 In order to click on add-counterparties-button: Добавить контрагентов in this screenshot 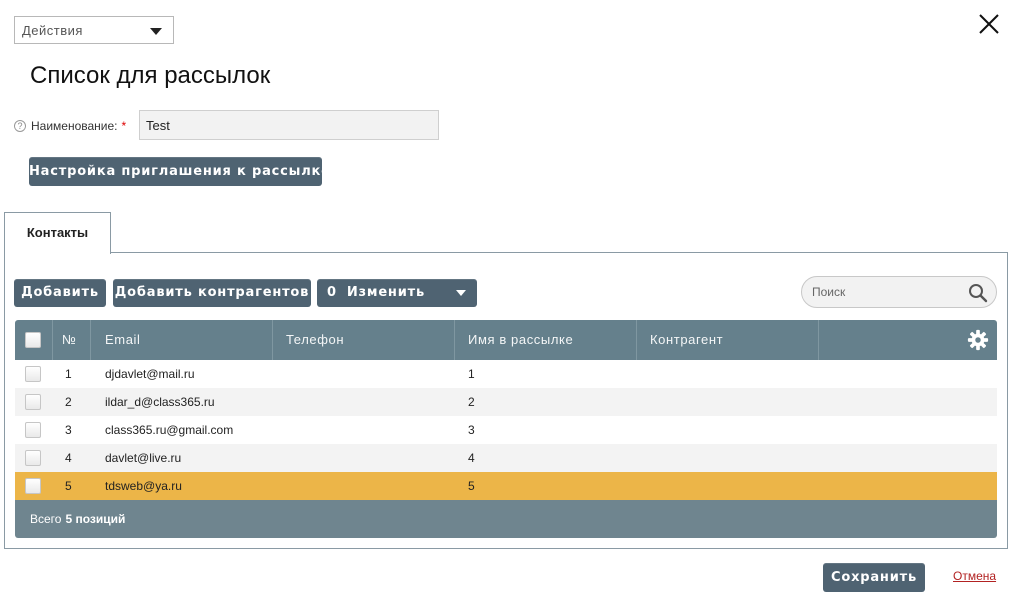, I will do `click(212, 293)`.